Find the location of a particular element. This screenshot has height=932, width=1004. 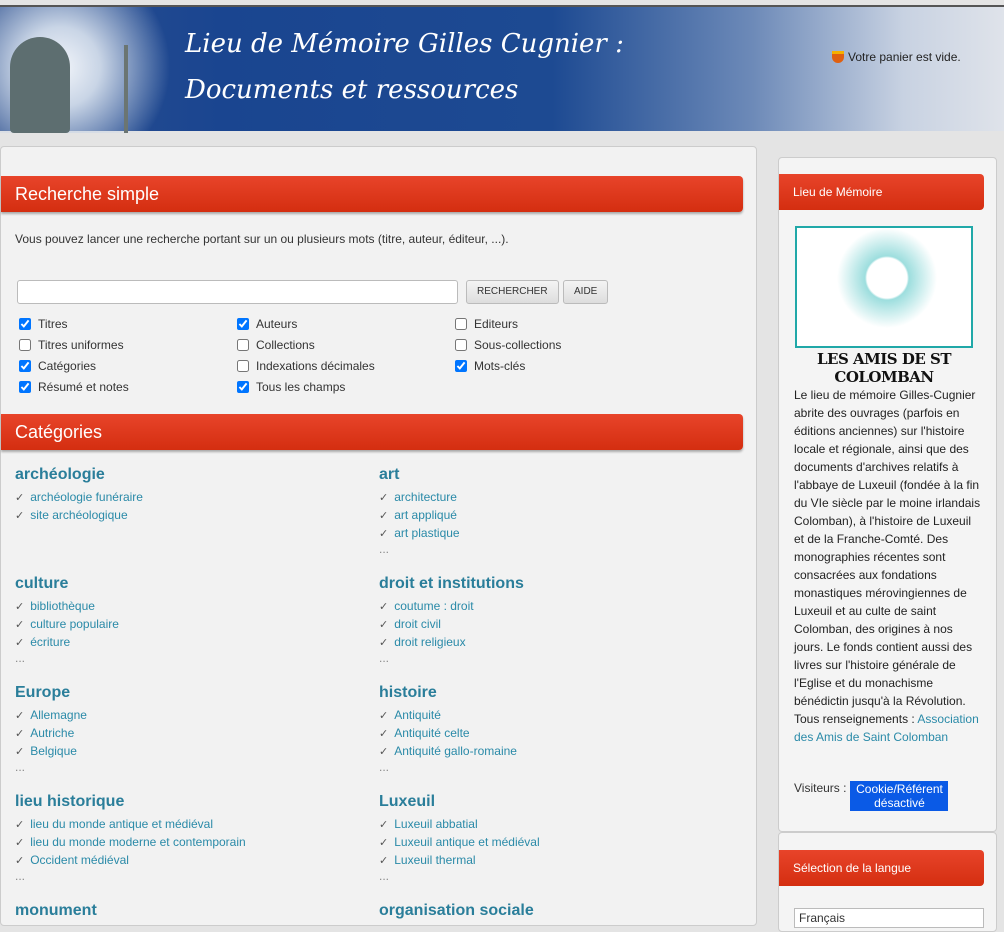

subcategory-link: ✓ droit civil is located at coordinates (549, 624).